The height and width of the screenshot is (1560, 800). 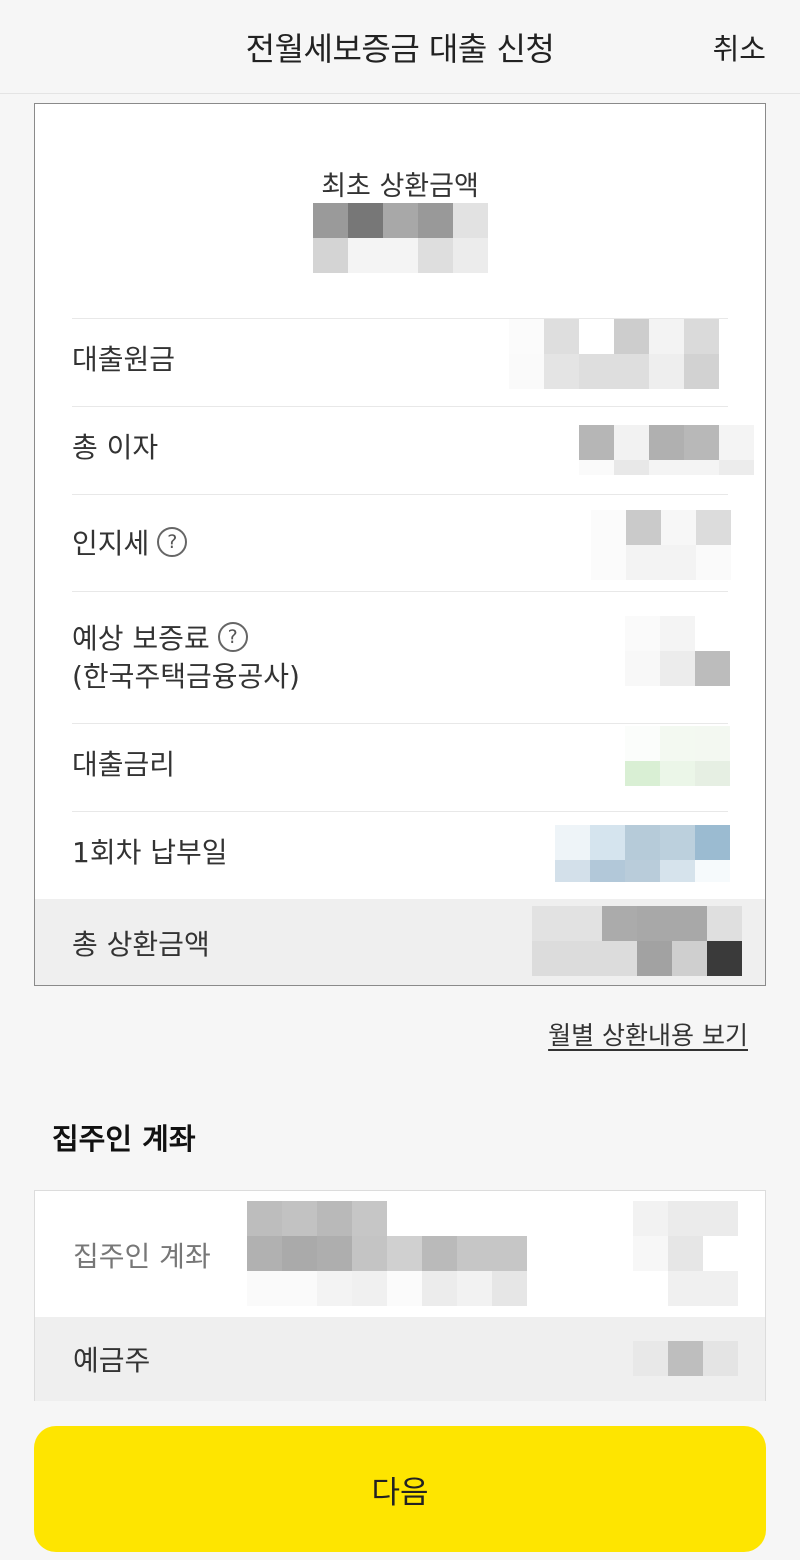 What do you see at coordinates (666, 450) in the screenshot?
I see `total-interest-value-redacted` at bounding box center [666, 450].